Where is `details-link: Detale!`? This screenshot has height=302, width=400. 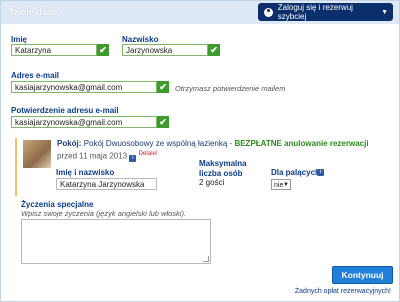
details-link: Detale! is located at coordinates (148, 154).